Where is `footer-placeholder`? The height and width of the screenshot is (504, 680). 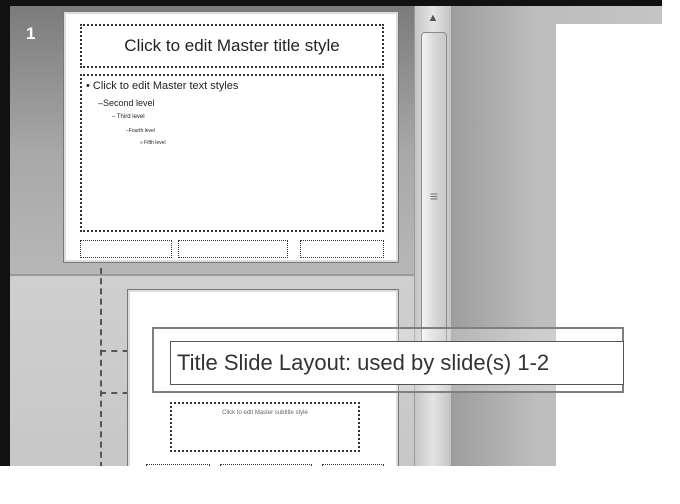
footer-placeholder is located at coordinates (233, 249).